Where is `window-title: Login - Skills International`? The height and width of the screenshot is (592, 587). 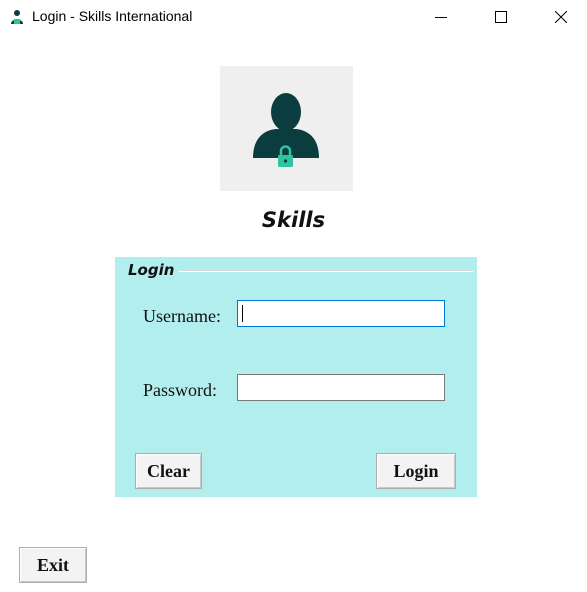
window-title: Login - Skills International is located at coordinates (112, 16).